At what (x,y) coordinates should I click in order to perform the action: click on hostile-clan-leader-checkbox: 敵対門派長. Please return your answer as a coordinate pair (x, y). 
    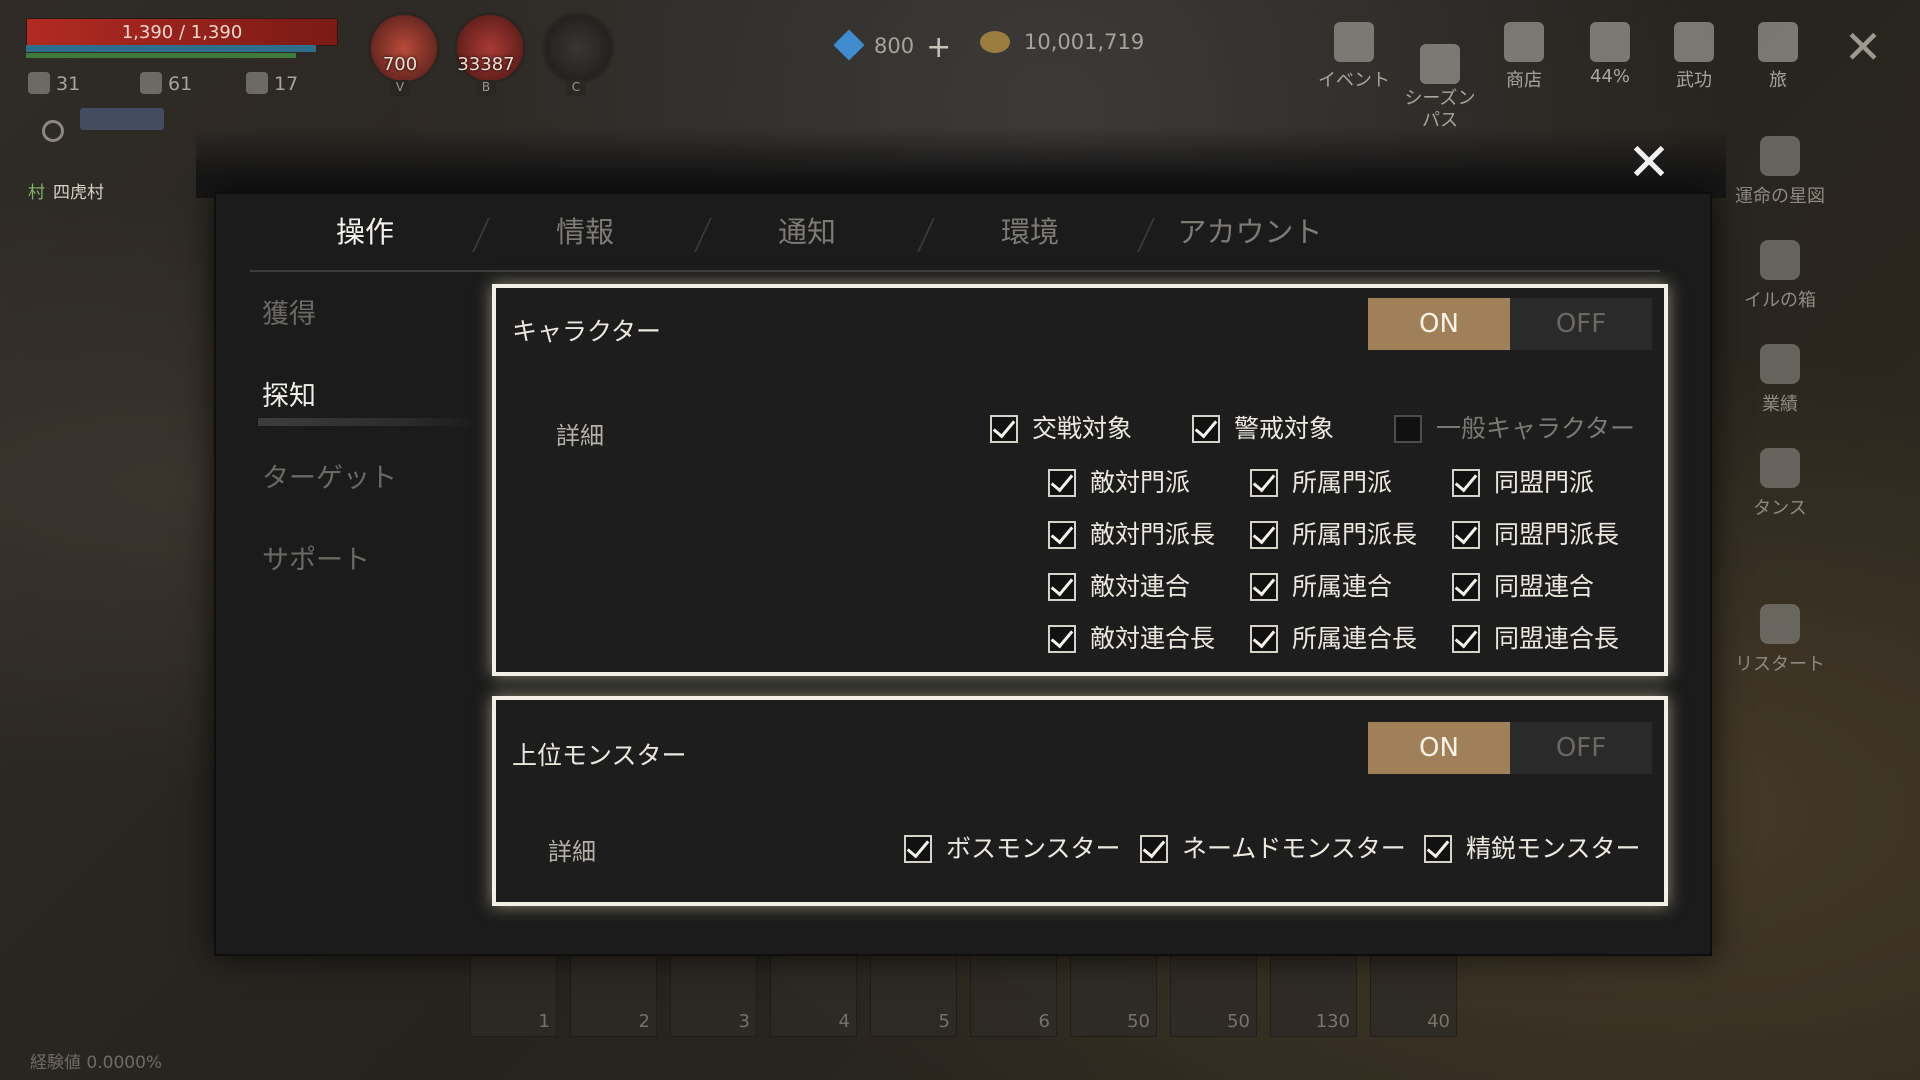
    Looking at the image, I should click on (1131, 535).